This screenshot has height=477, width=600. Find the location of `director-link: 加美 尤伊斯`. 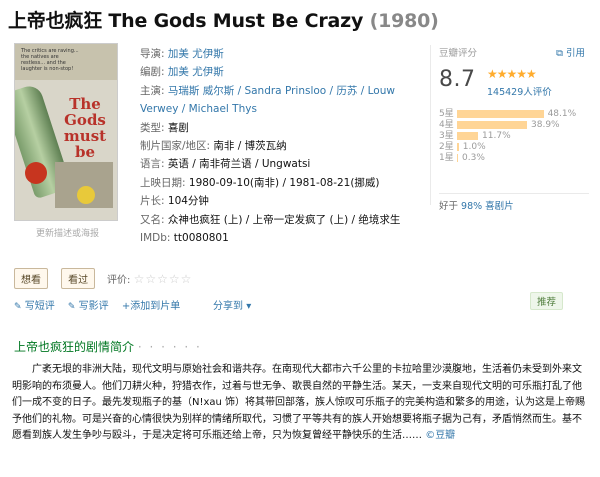

director-link: 加美 尤伊斯 is located at coordinates (196, 54).